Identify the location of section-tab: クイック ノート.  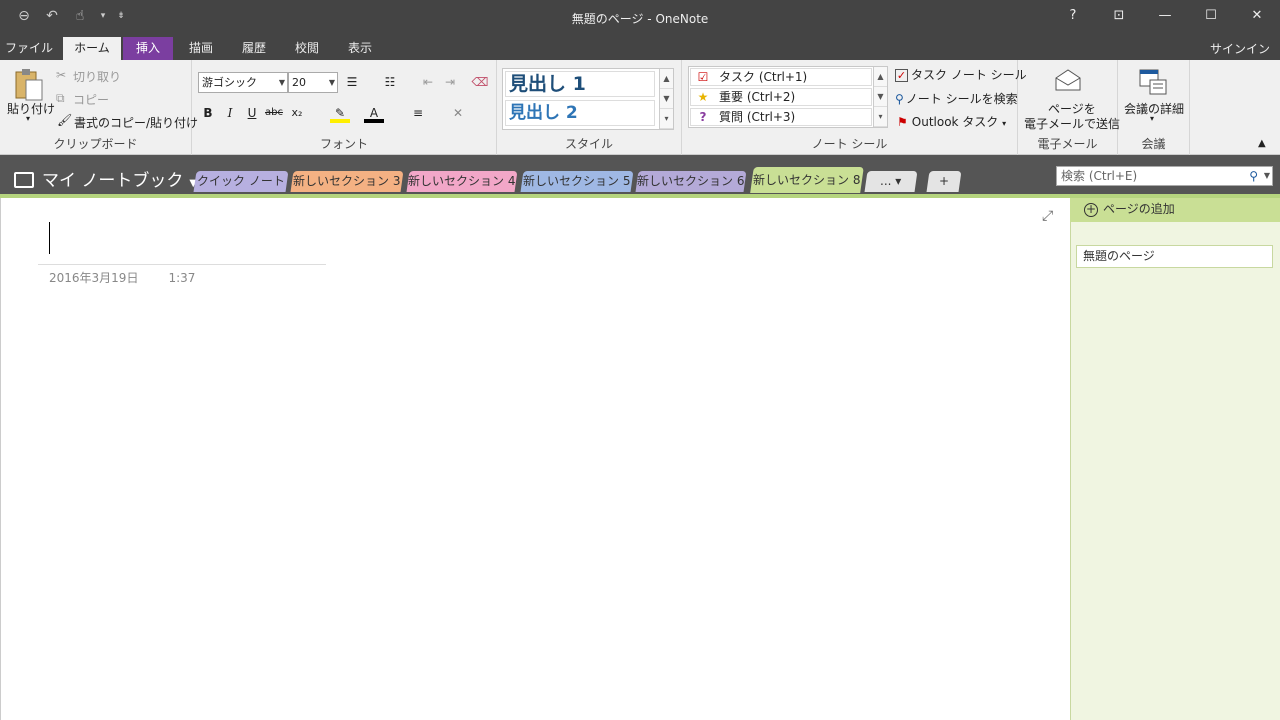
(241, 181).